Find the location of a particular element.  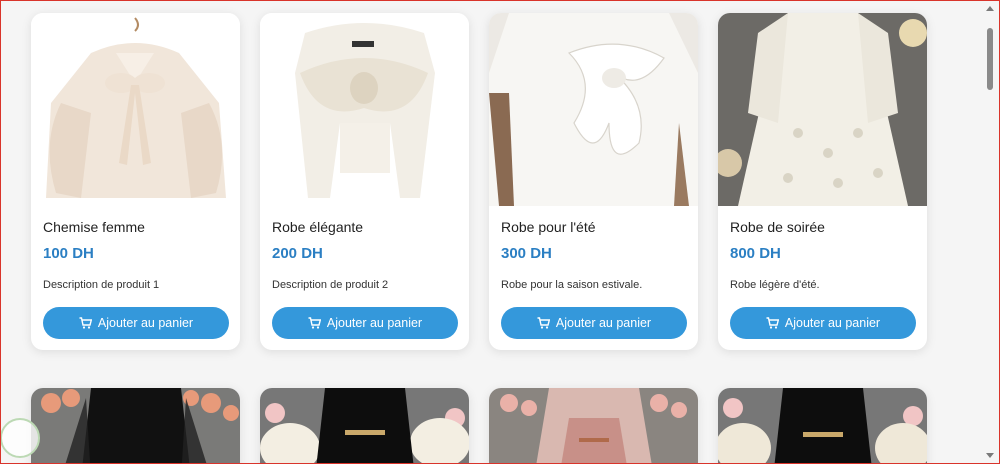

product-price: 800 DH is located at coordinates (755, 253).